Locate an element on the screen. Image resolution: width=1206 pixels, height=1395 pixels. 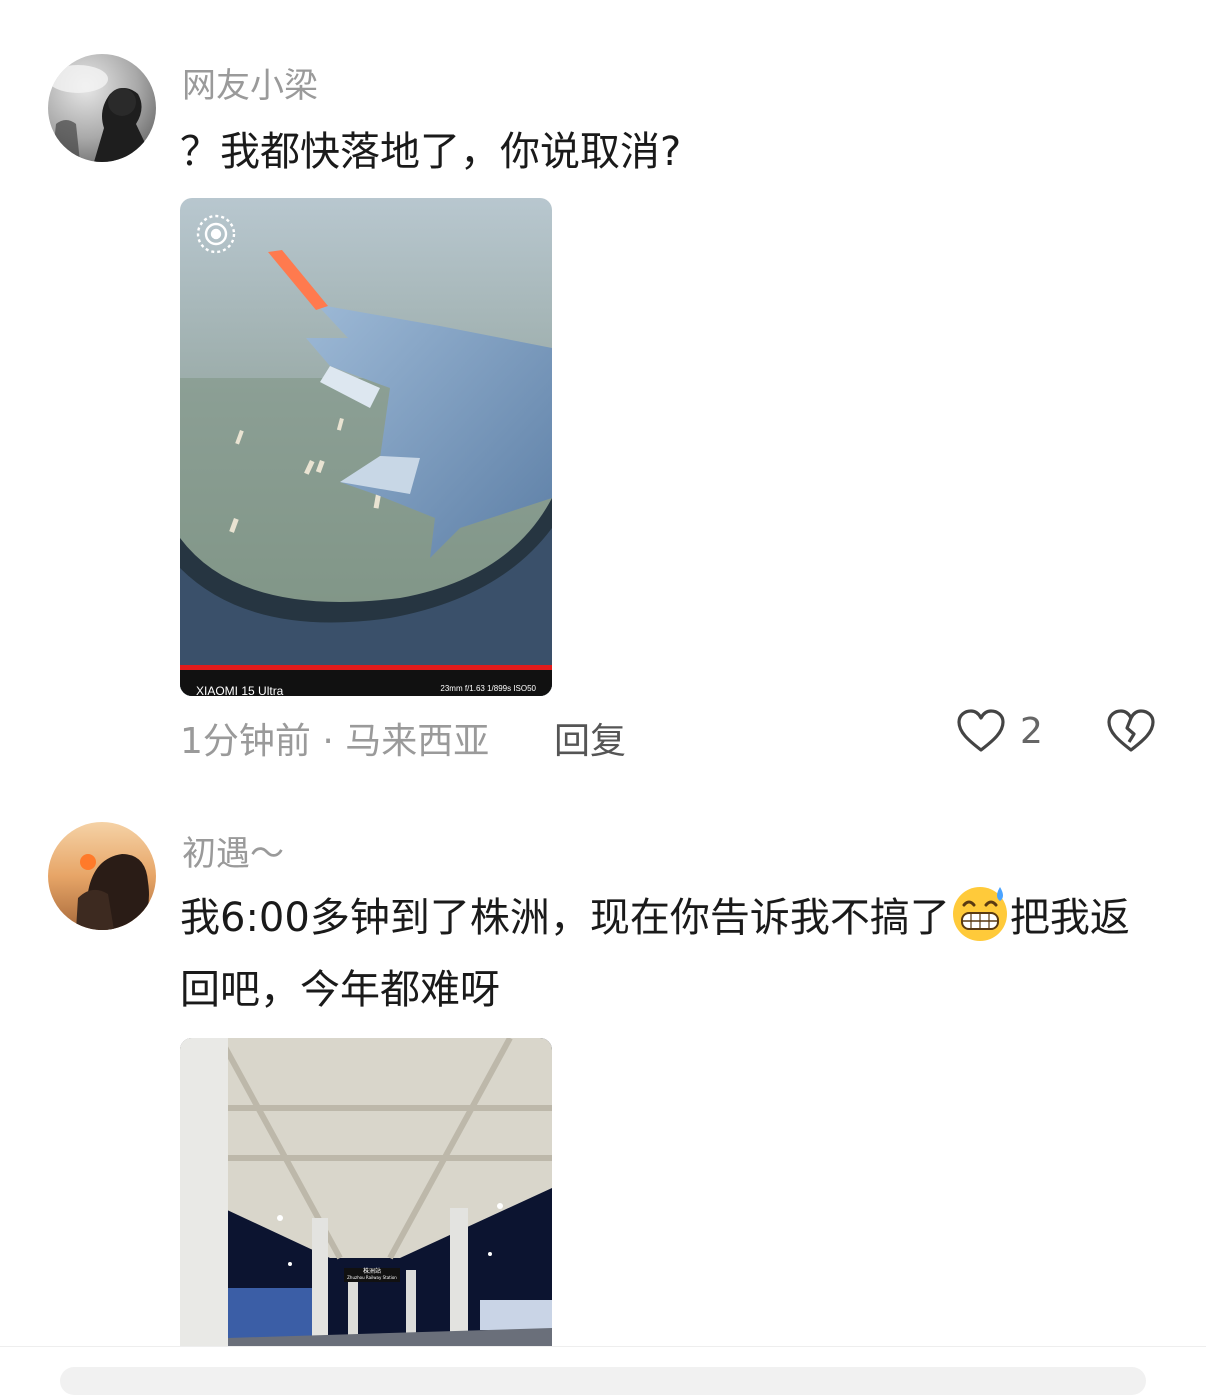
railway-station-photo is located at coordinates (366, 1192).